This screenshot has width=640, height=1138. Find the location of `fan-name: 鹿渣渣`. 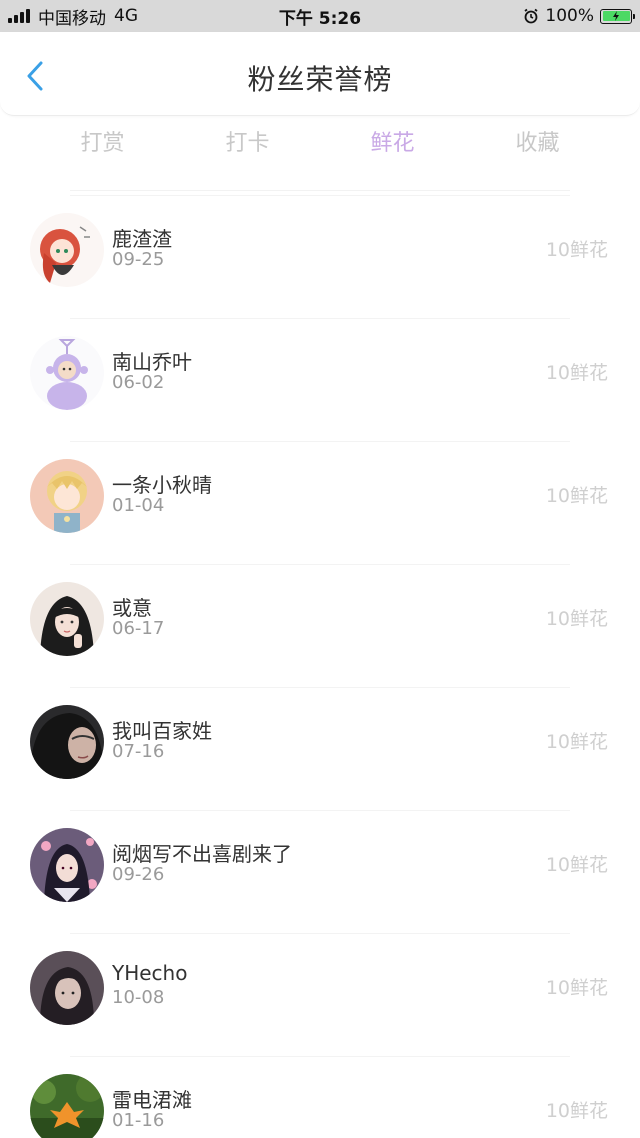

fan-name: 鹿渣渣 is located at coordinates (142, 239).